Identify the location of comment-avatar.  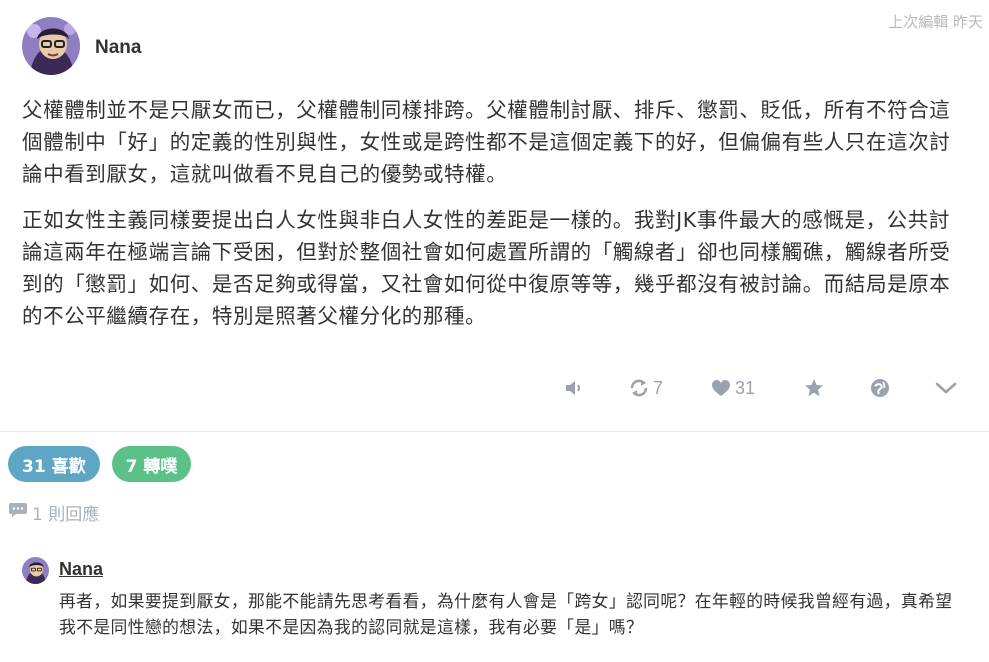
(35, 570).